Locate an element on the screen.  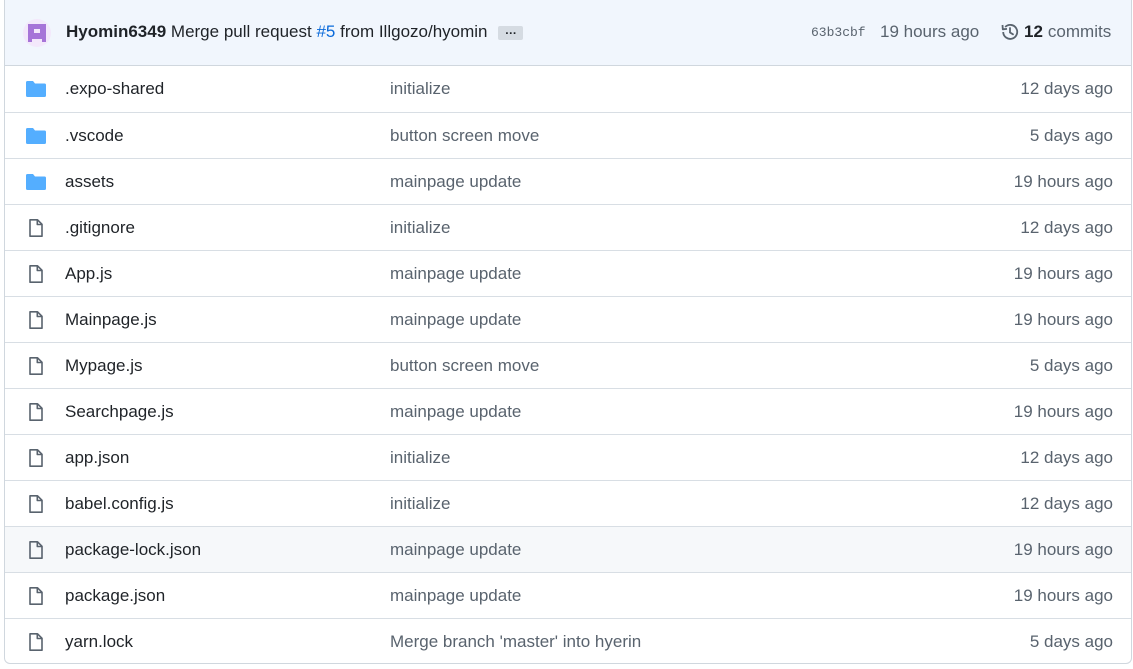
file-name-link: App.js is located at coordinates (88, 274).